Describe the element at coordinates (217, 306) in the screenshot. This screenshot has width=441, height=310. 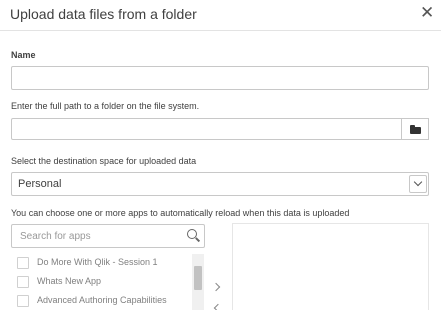
I see `remove-app-chevron-left-icon` at that location.